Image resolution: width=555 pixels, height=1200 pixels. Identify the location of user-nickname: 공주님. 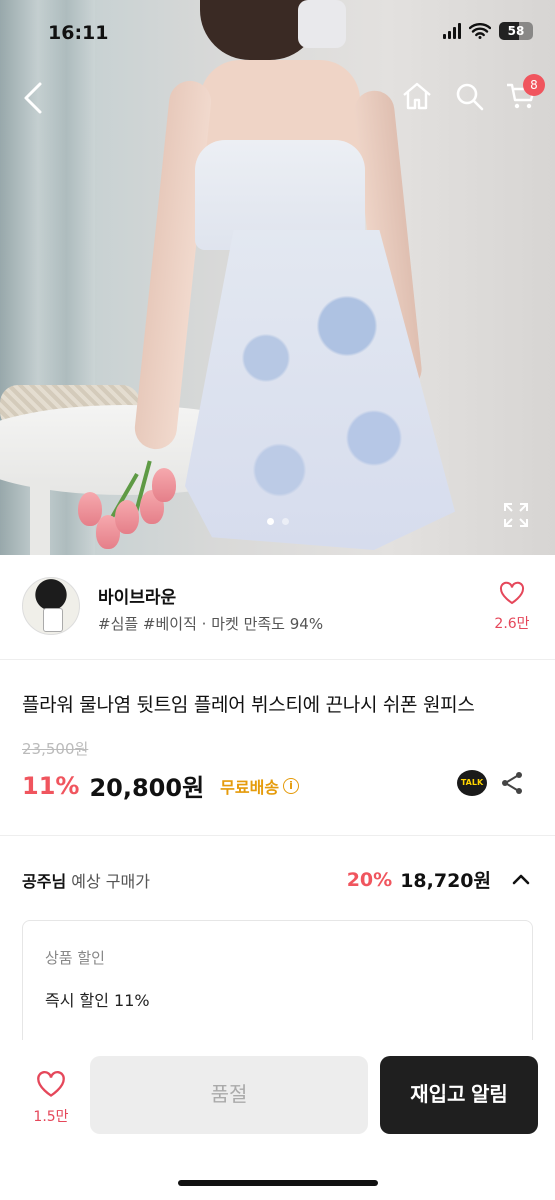
(44, 881).